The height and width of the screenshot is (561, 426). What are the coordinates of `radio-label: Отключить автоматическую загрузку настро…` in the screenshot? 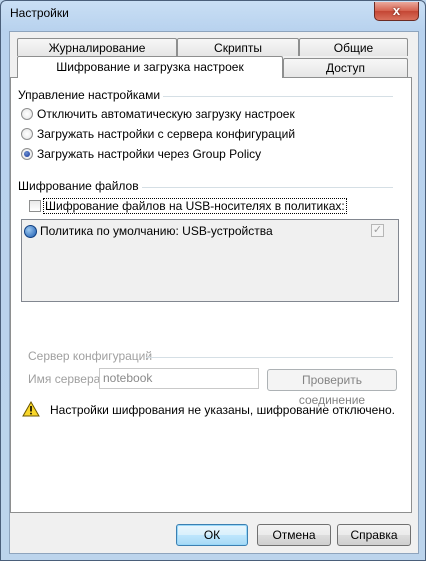 It's located at (166, 114).